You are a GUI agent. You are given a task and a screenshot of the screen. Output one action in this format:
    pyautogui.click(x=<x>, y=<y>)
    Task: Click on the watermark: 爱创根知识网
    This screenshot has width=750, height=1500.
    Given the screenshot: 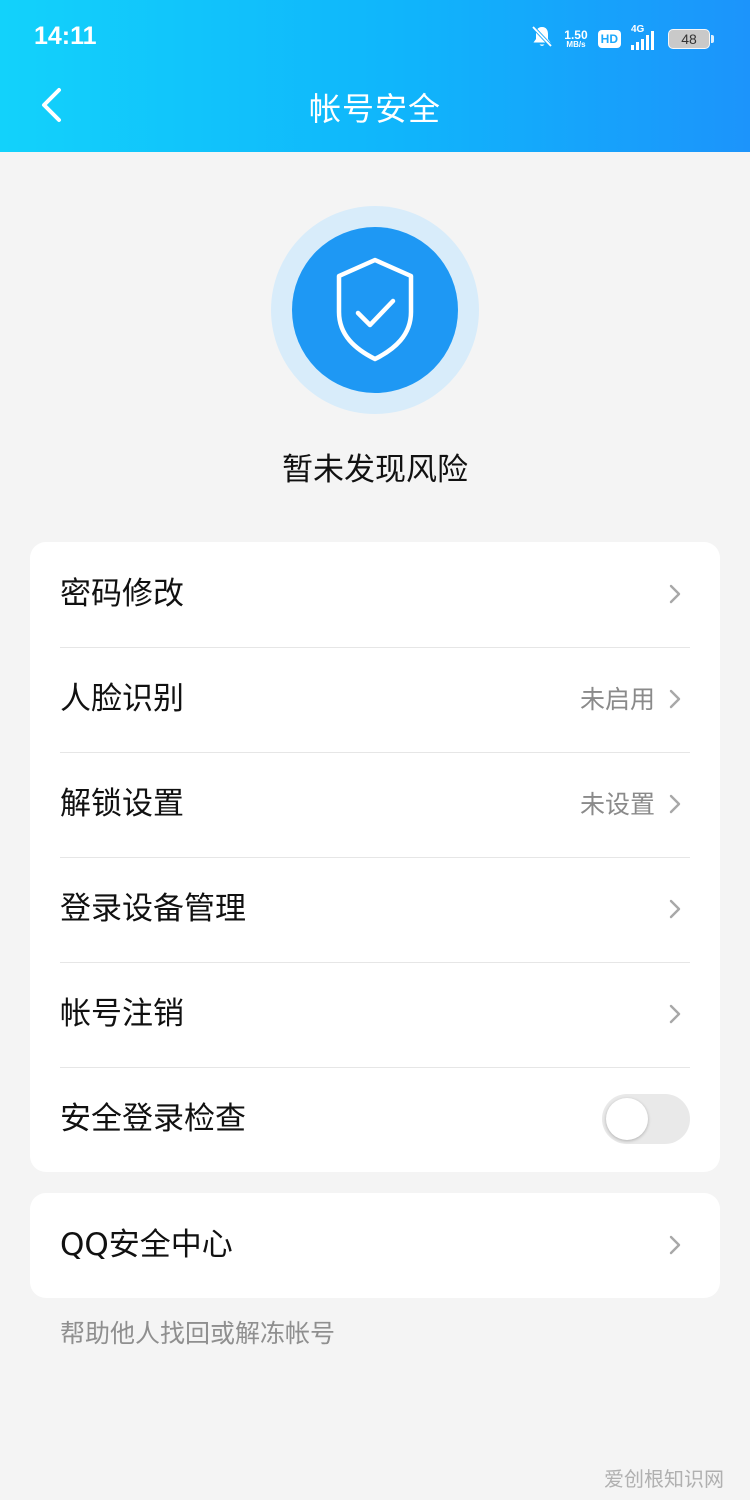 What is the action you would take?
    pyautogui.click(x=664, y=1479)
    